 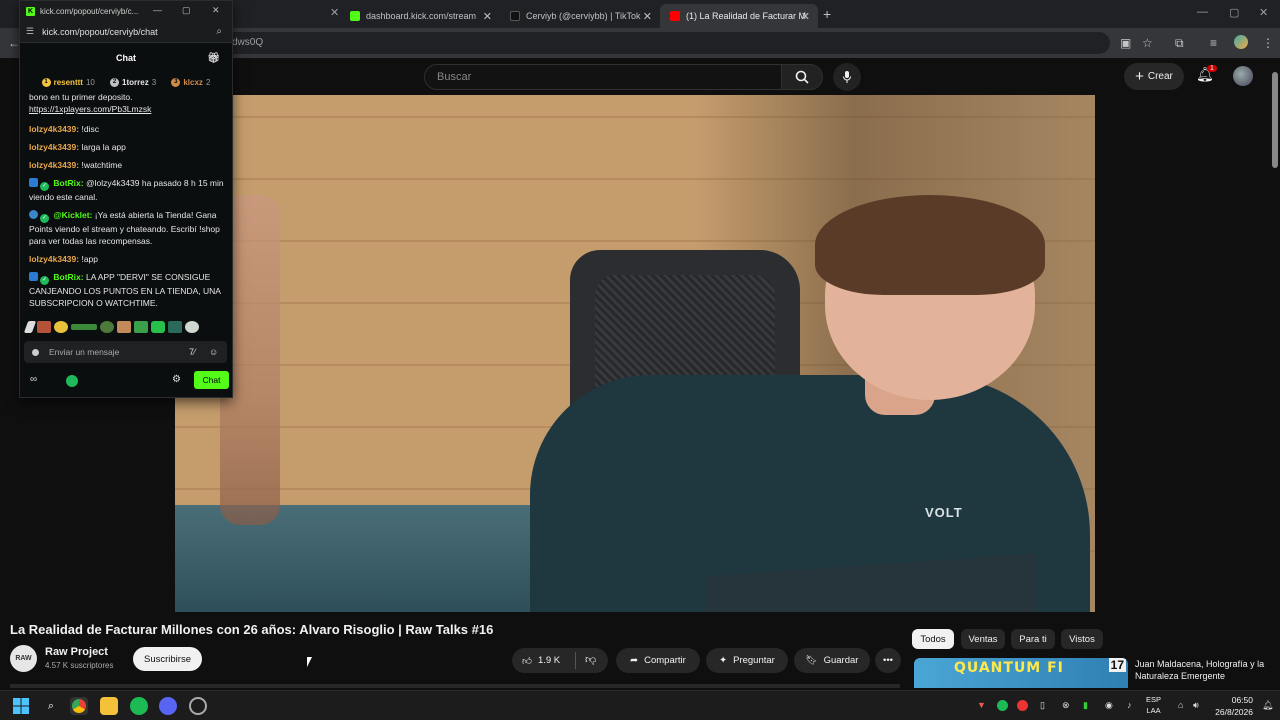 What do you see at coordinates (1179, 43) in the screenshot?
I see `extensions-icon: ⧉` at bounding box center [1179, 43].